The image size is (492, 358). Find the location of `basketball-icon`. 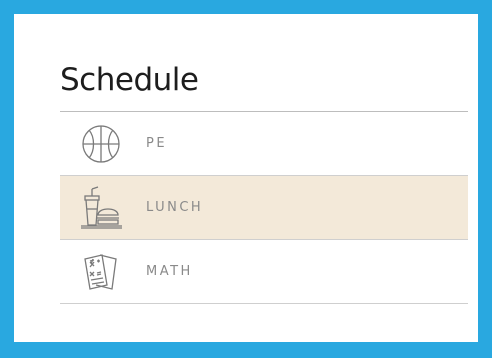

basketball-icon is located at coordinates (101, 144).